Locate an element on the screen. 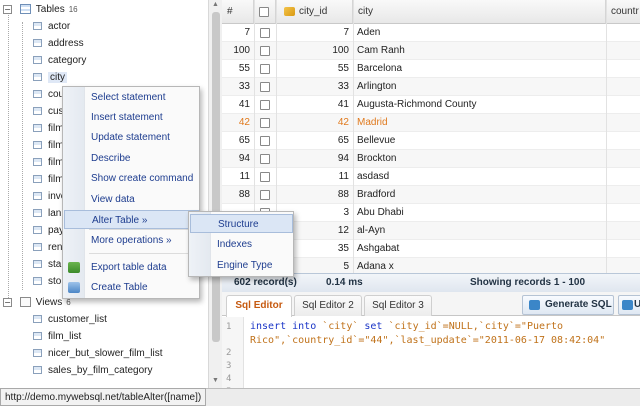  header-select-all is located at coordinates (265, 12).